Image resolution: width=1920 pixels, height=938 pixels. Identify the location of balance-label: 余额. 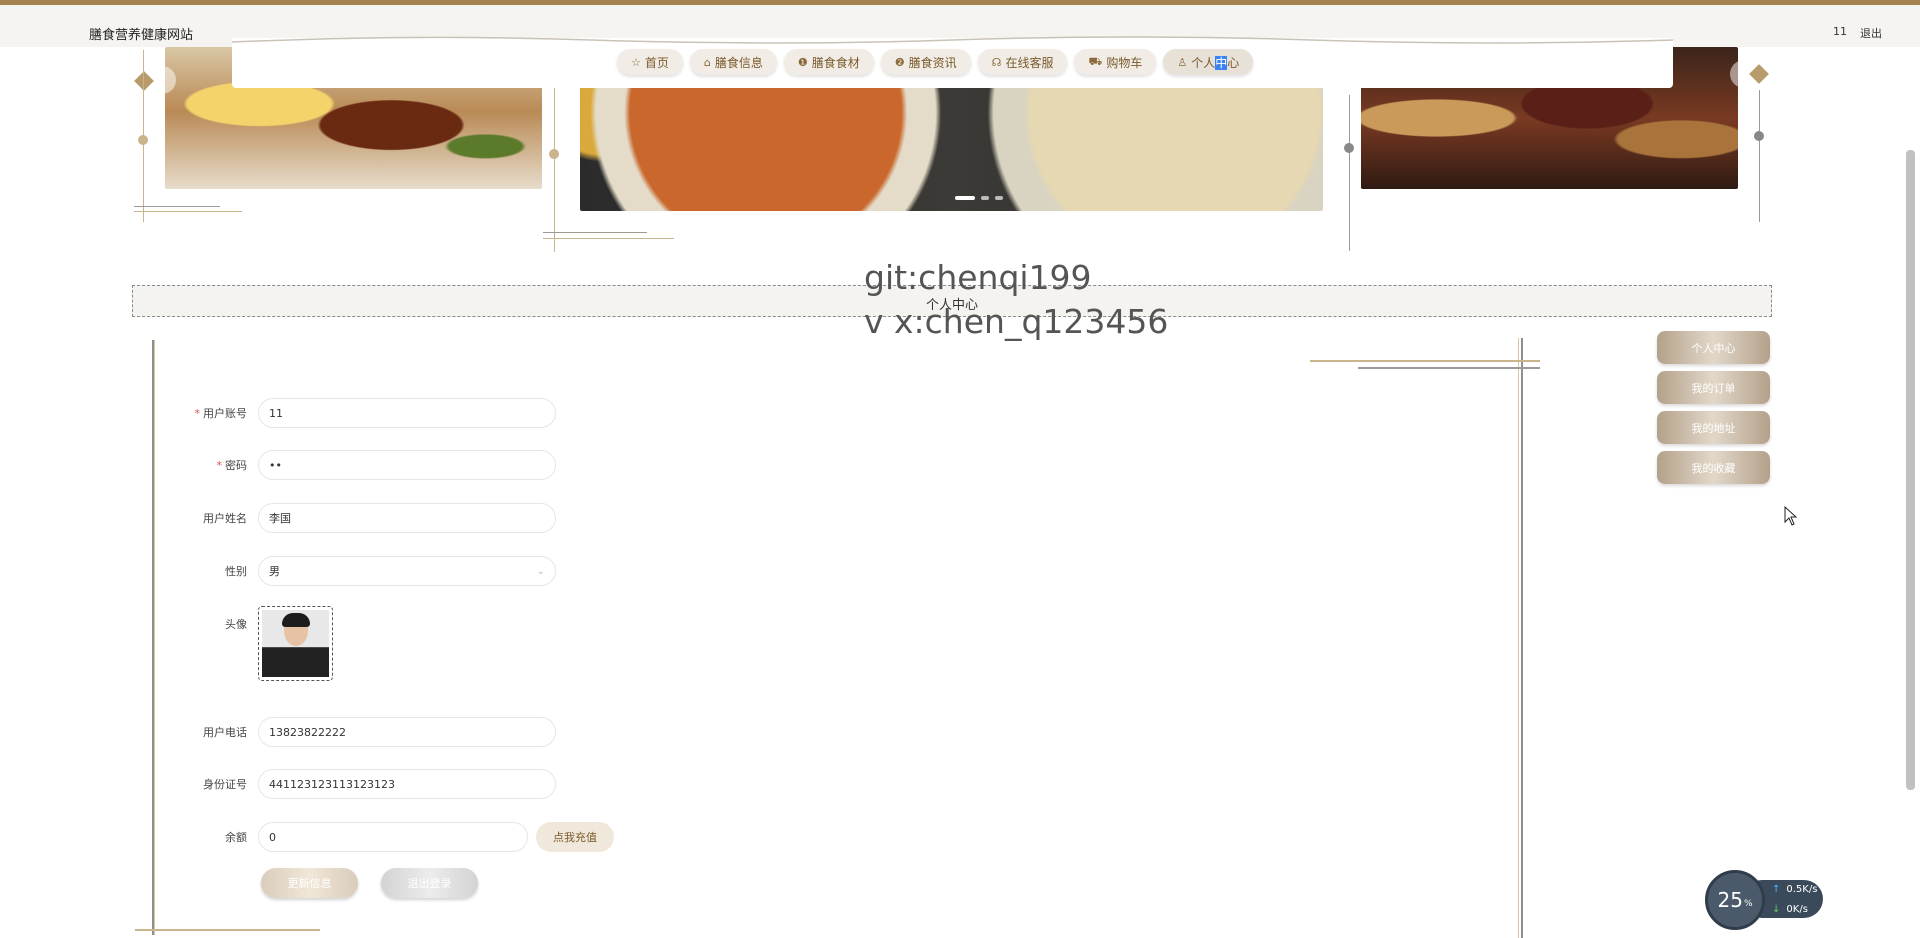
(236, 837).